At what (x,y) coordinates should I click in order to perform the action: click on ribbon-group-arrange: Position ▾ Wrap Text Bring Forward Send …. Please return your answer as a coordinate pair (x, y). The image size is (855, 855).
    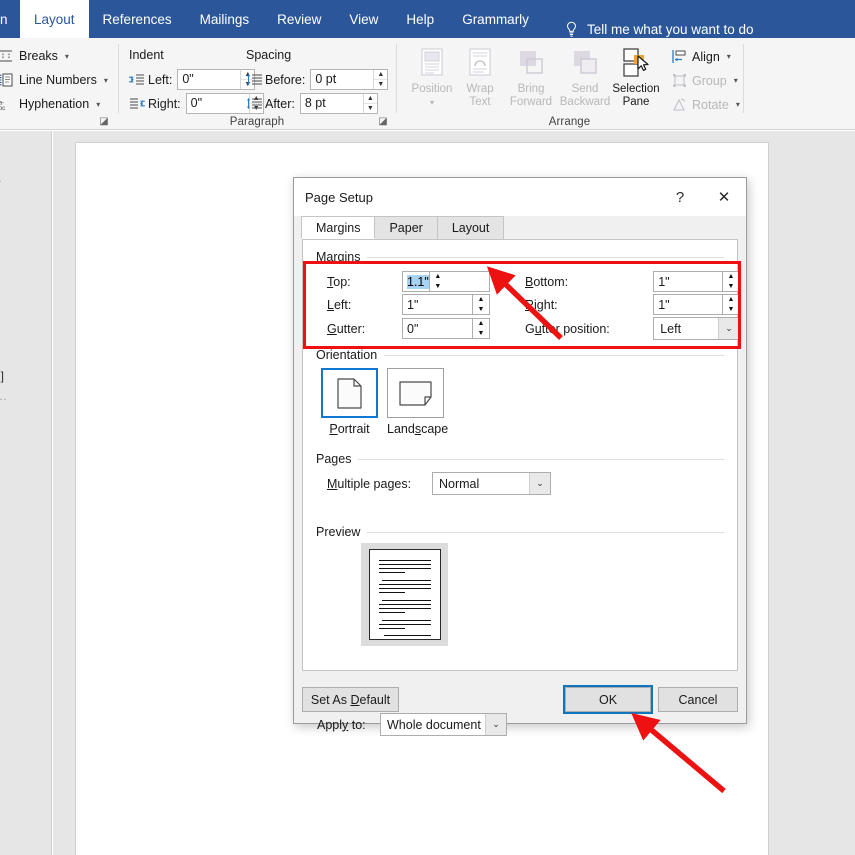
    Looking at the image, I should click on (569, 84).